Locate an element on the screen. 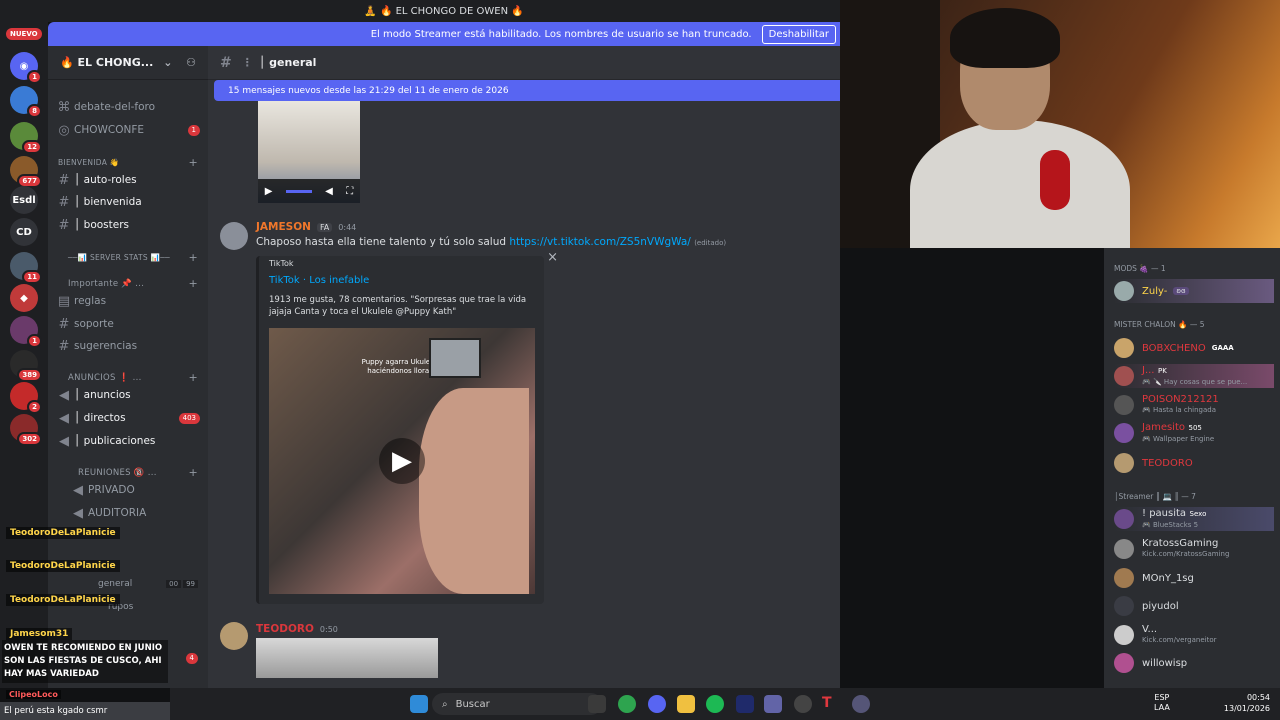  play-button: ▶ is located at coordinates (402, 461).